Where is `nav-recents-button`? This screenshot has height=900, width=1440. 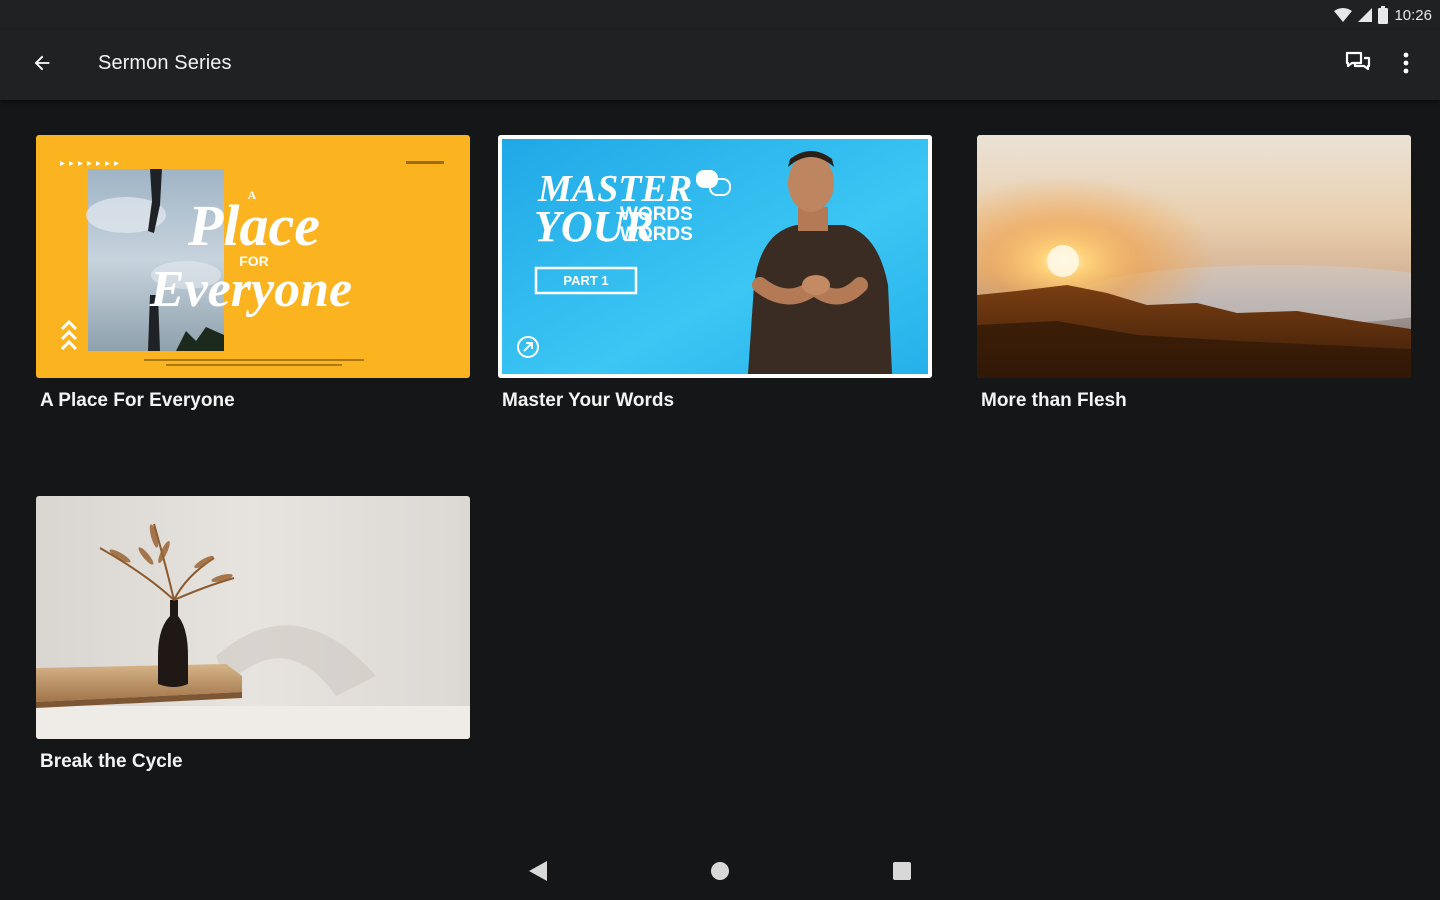 nav-recents-button is located at coordinates (902, 873).